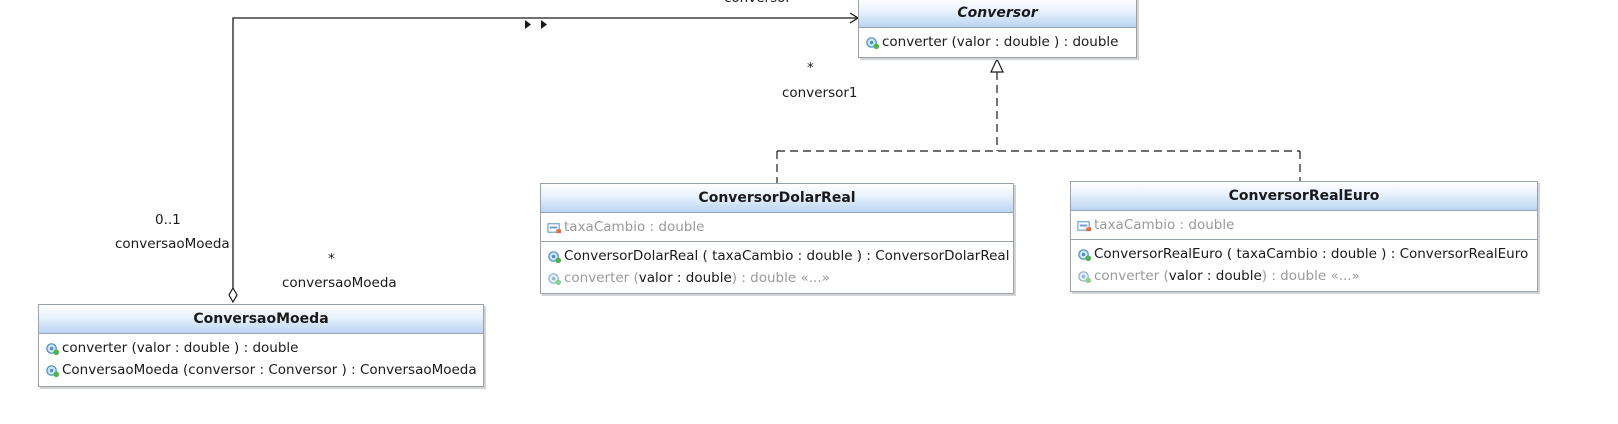  What do you see at coordinates (810, 68) in the screenshot?
I see `association-multiplicity-conversor1: *` at bounding box center [810, 68].